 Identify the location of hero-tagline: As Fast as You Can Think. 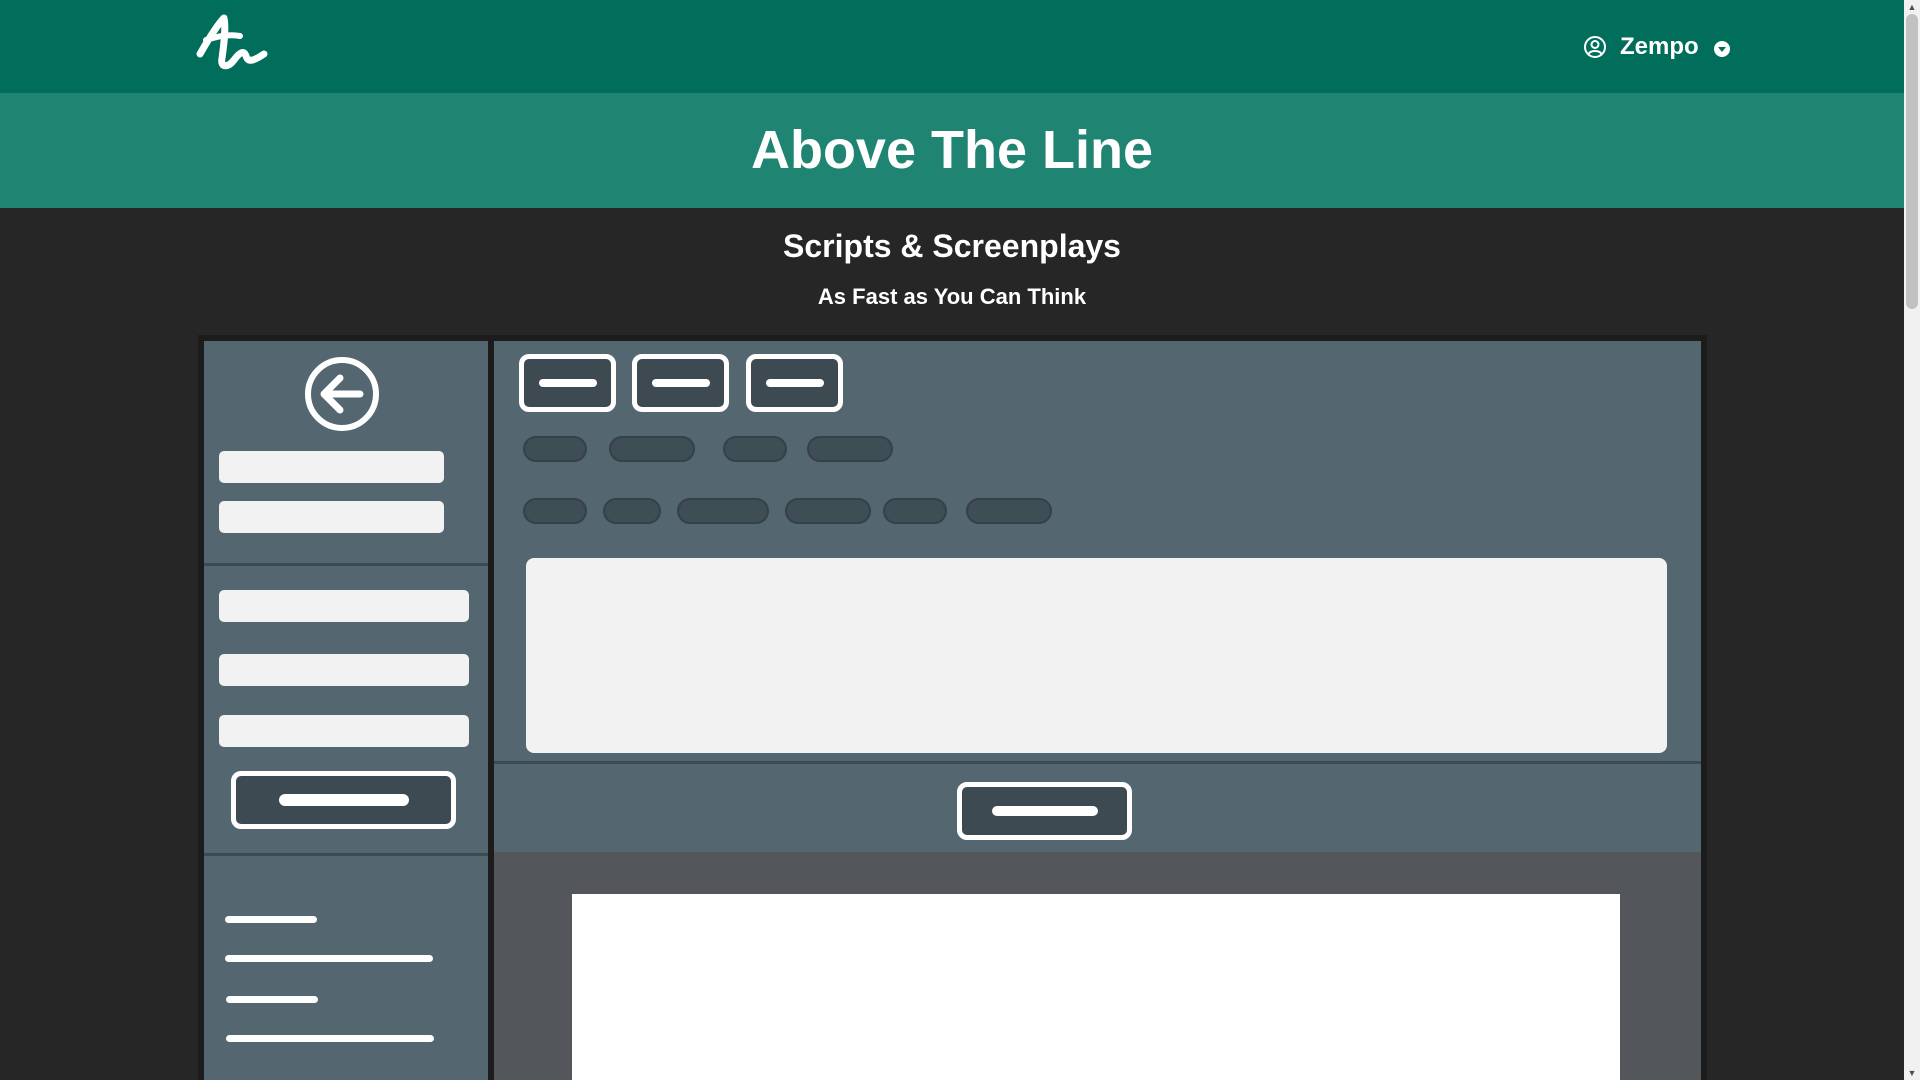
(952, 296).